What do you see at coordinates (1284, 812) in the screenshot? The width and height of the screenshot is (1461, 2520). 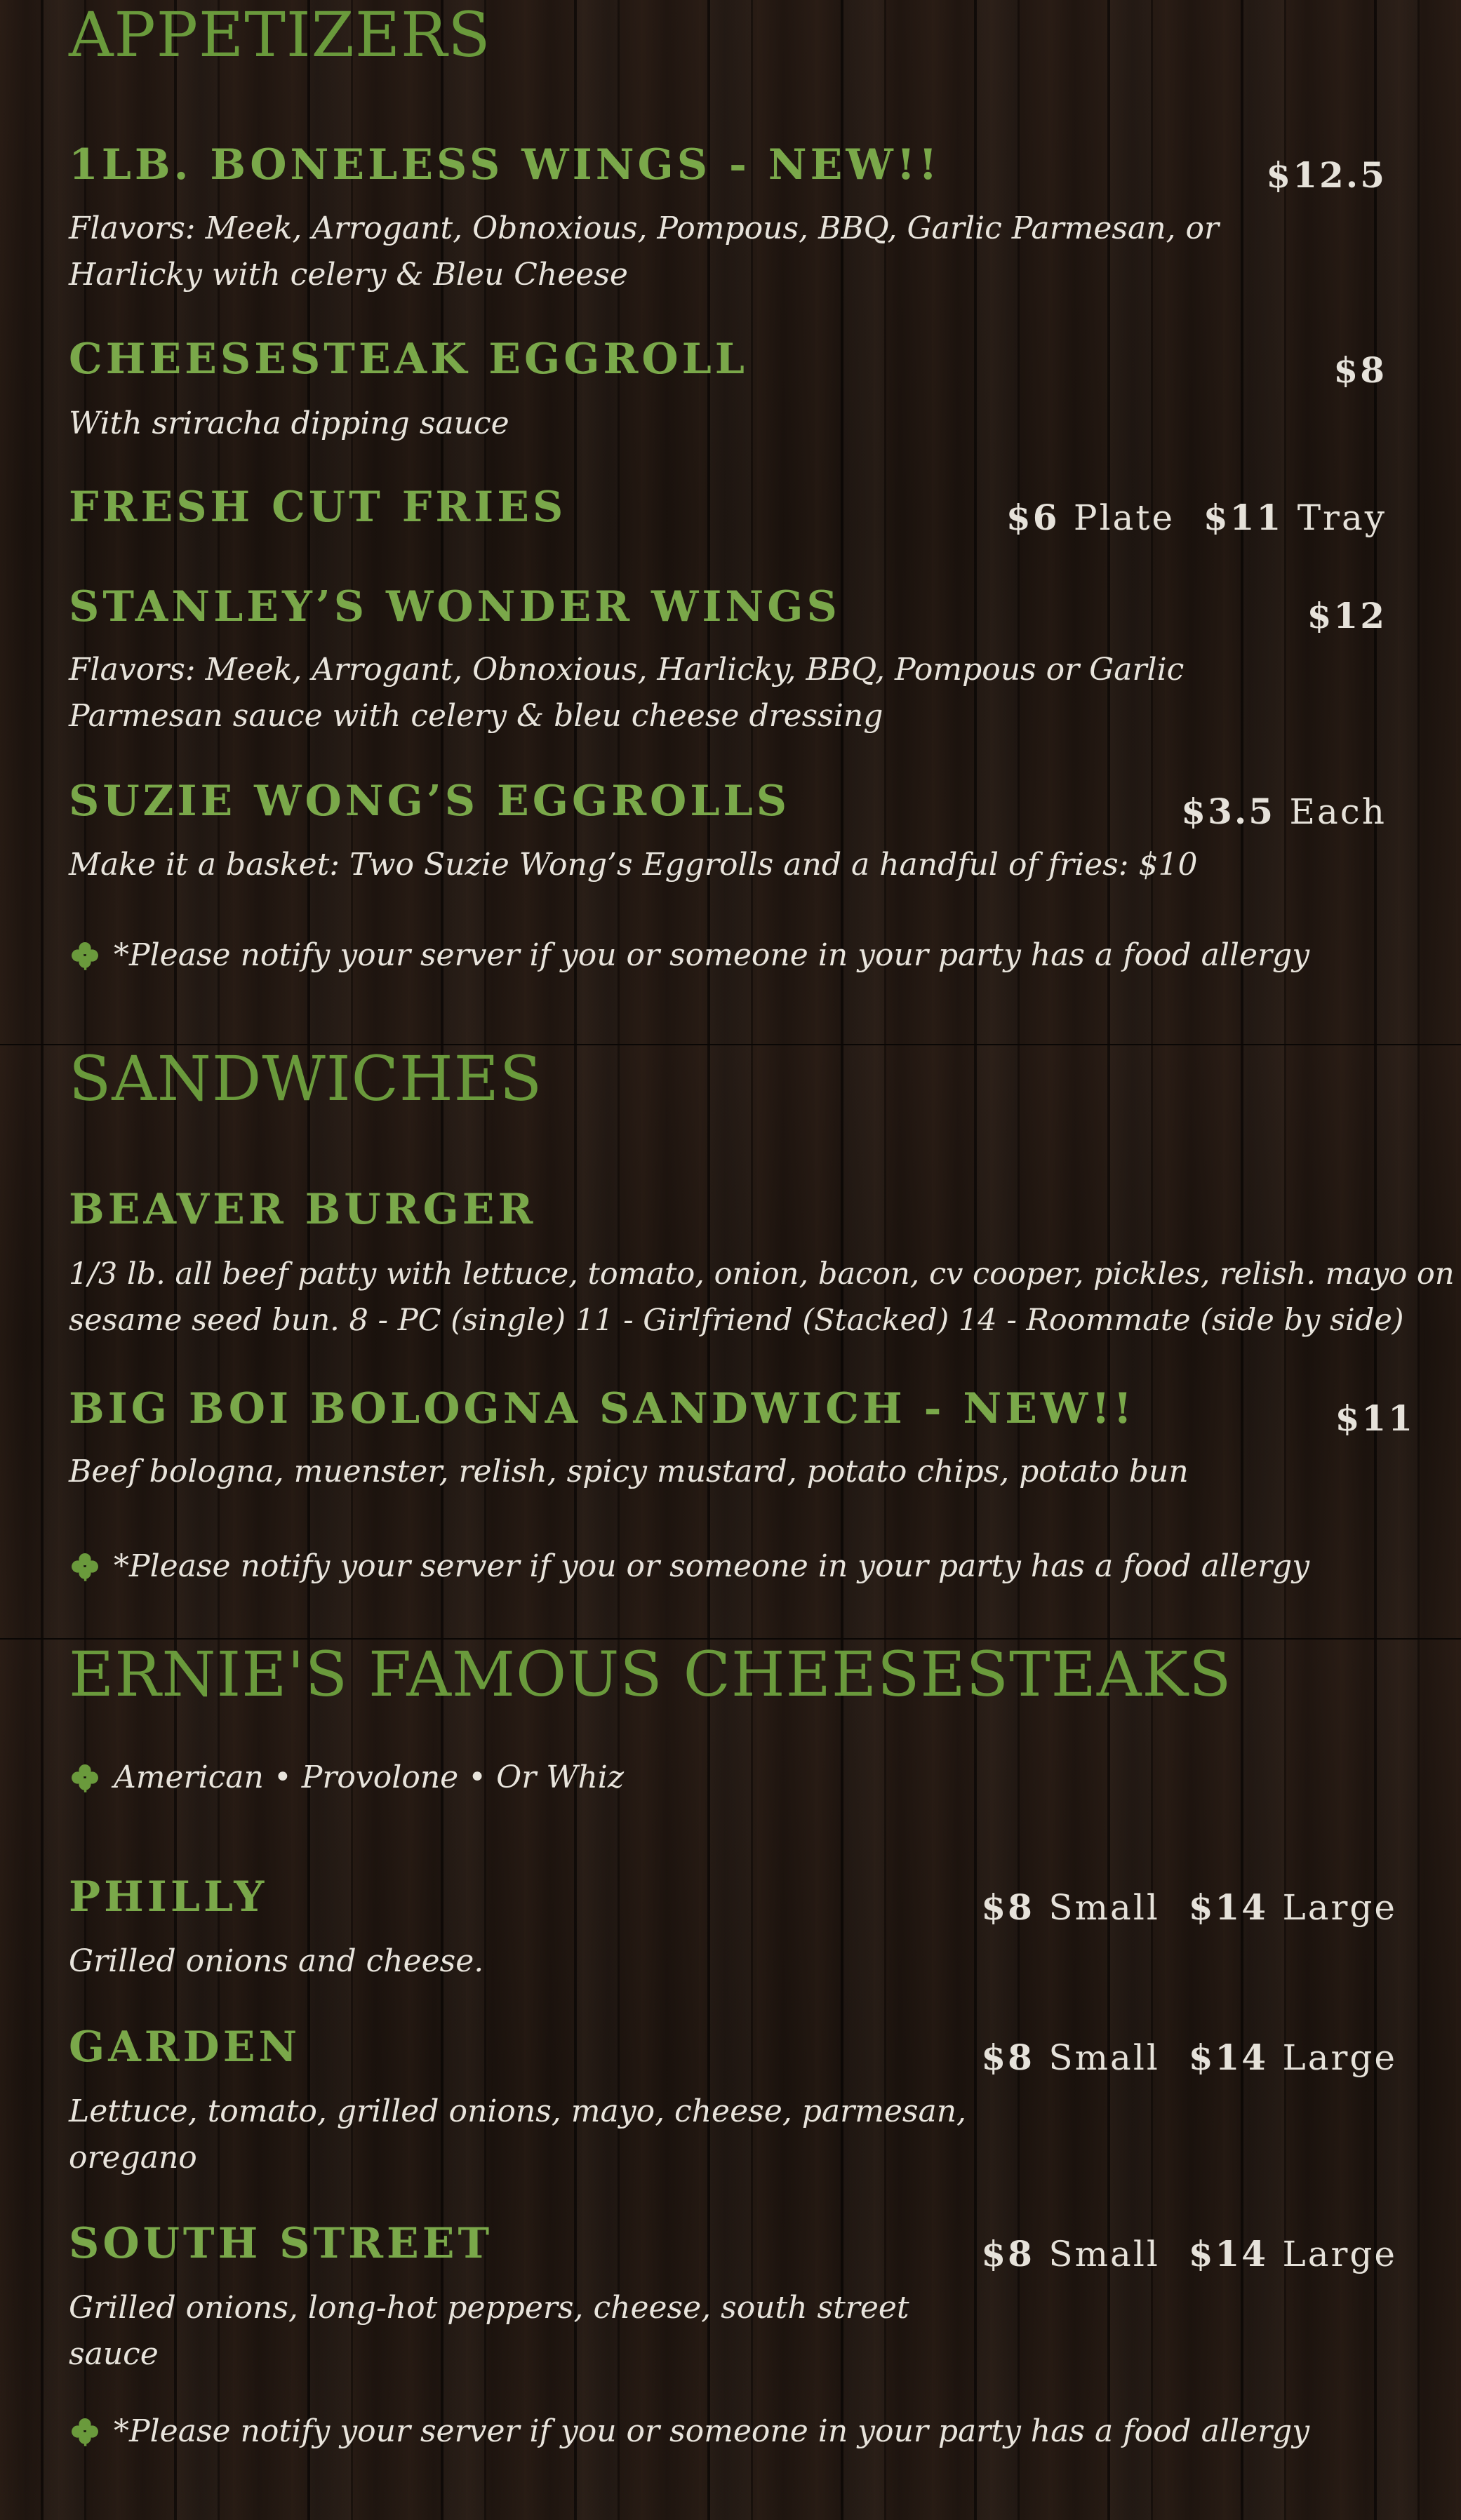 I see `menu-item-price: $3.5 Each` at bounding box center [1284, 812].